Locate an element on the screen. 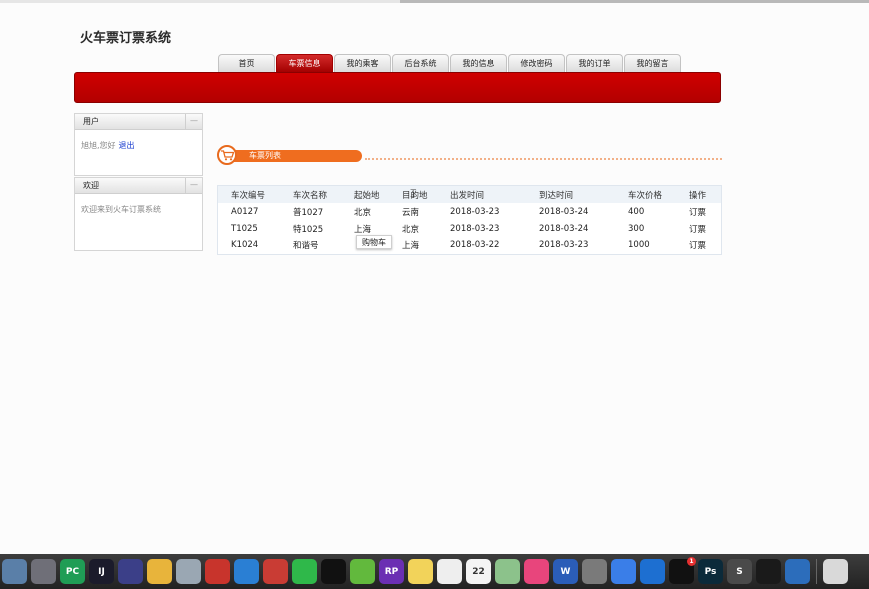 The width and height of the screenshot is (869, 589). screen-sharing-icon is located at coordinates (275, 571).